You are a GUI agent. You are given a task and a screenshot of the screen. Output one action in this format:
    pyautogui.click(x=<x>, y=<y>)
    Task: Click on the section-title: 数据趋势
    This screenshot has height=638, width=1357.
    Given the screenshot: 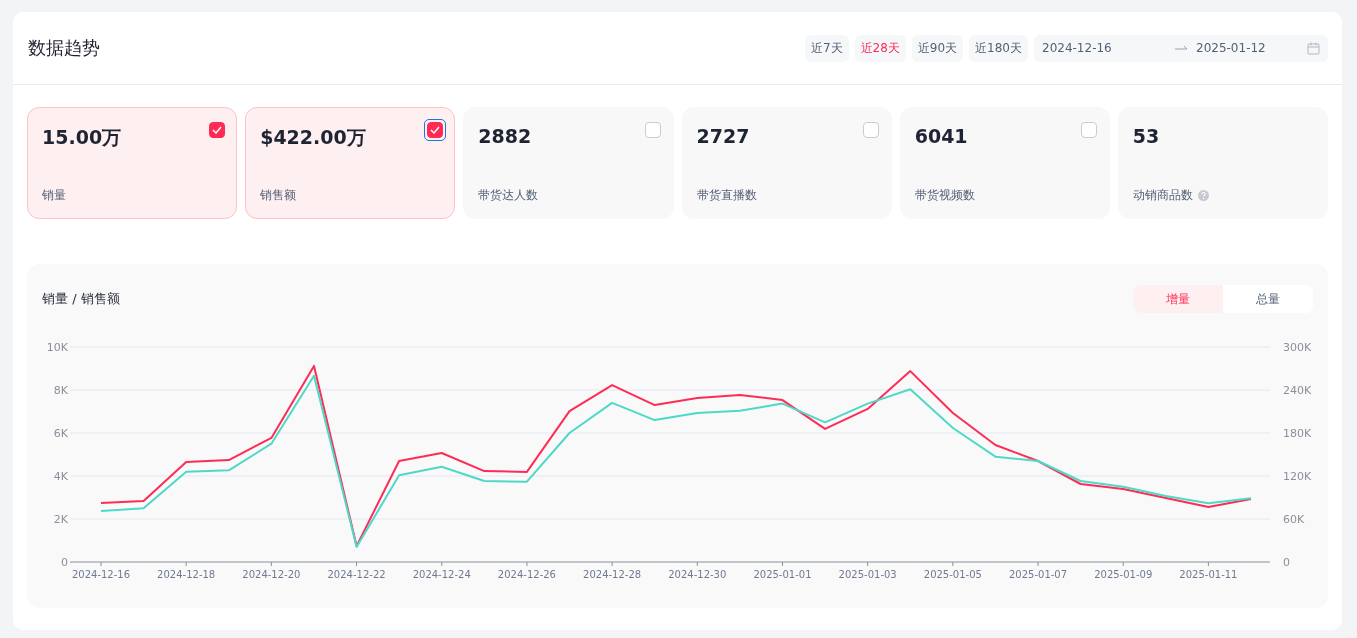 What is the action you would take?
    pyautogui.click(x=64, y=48)
    